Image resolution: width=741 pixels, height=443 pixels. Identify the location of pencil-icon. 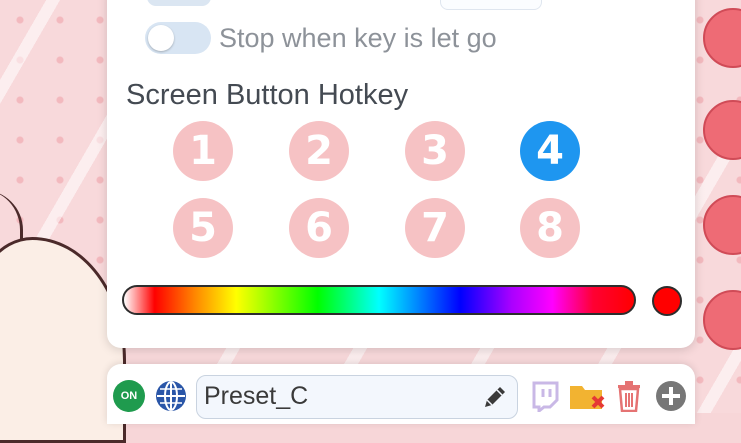
(495, 397).